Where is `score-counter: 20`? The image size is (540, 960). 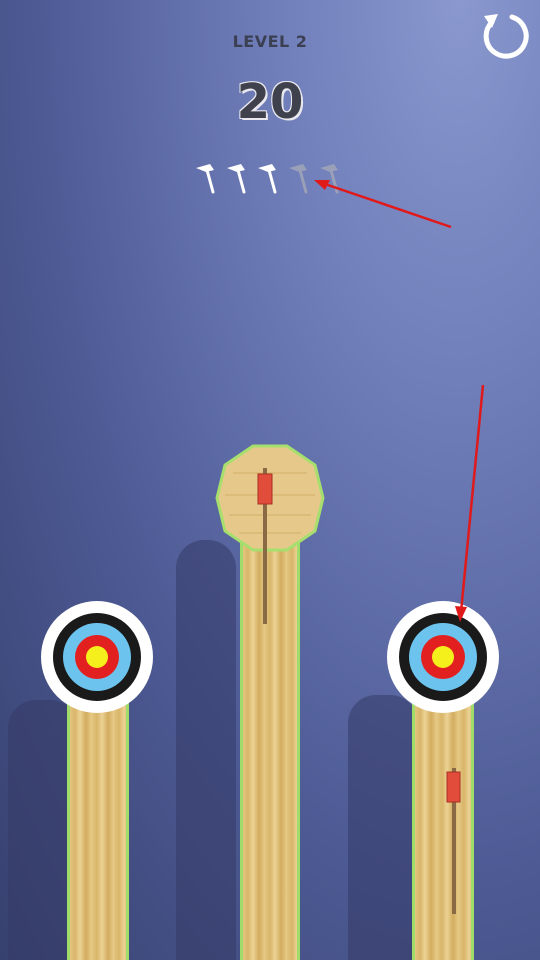
score-counter: 20 is located at coordinates (270, 102).